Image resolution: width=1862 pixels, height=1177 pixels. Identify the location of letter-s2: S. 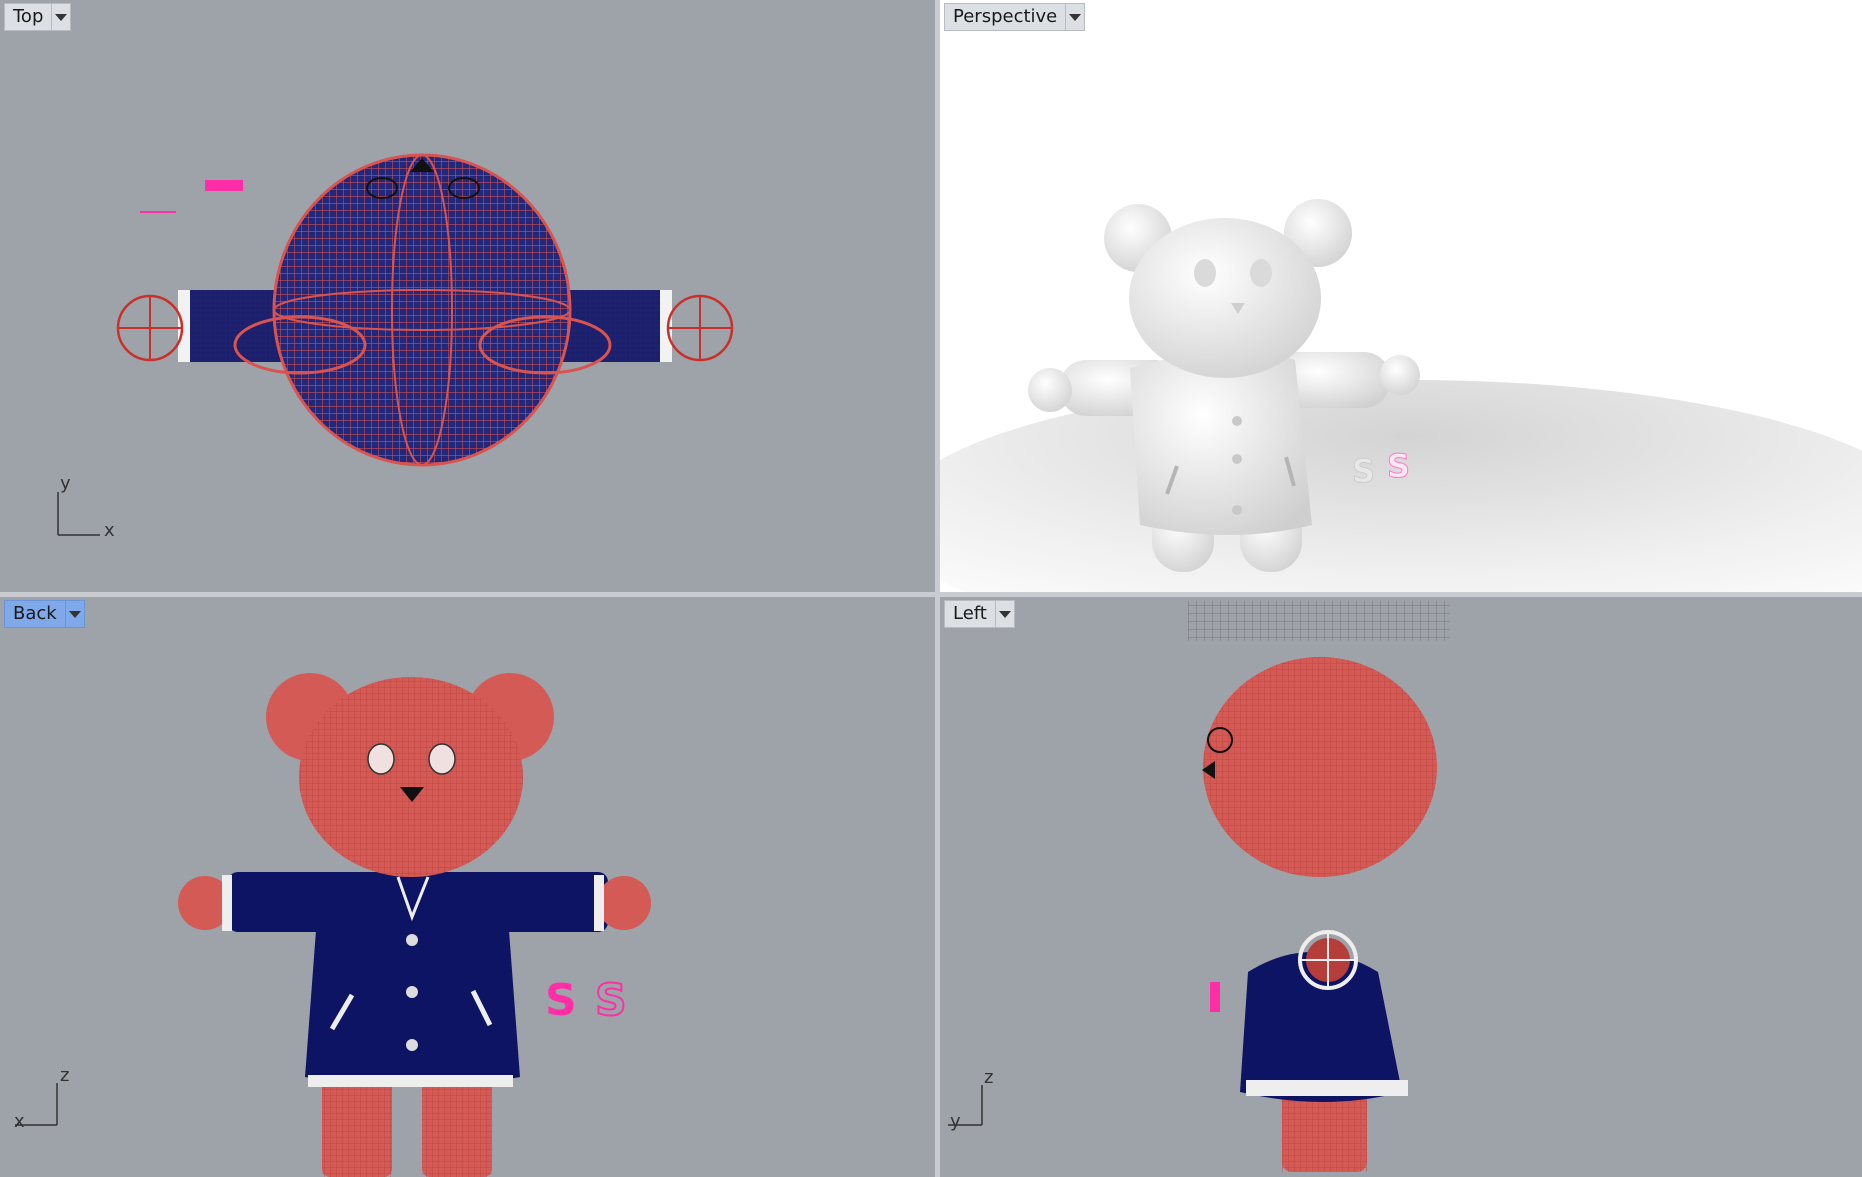
(1398, 466).